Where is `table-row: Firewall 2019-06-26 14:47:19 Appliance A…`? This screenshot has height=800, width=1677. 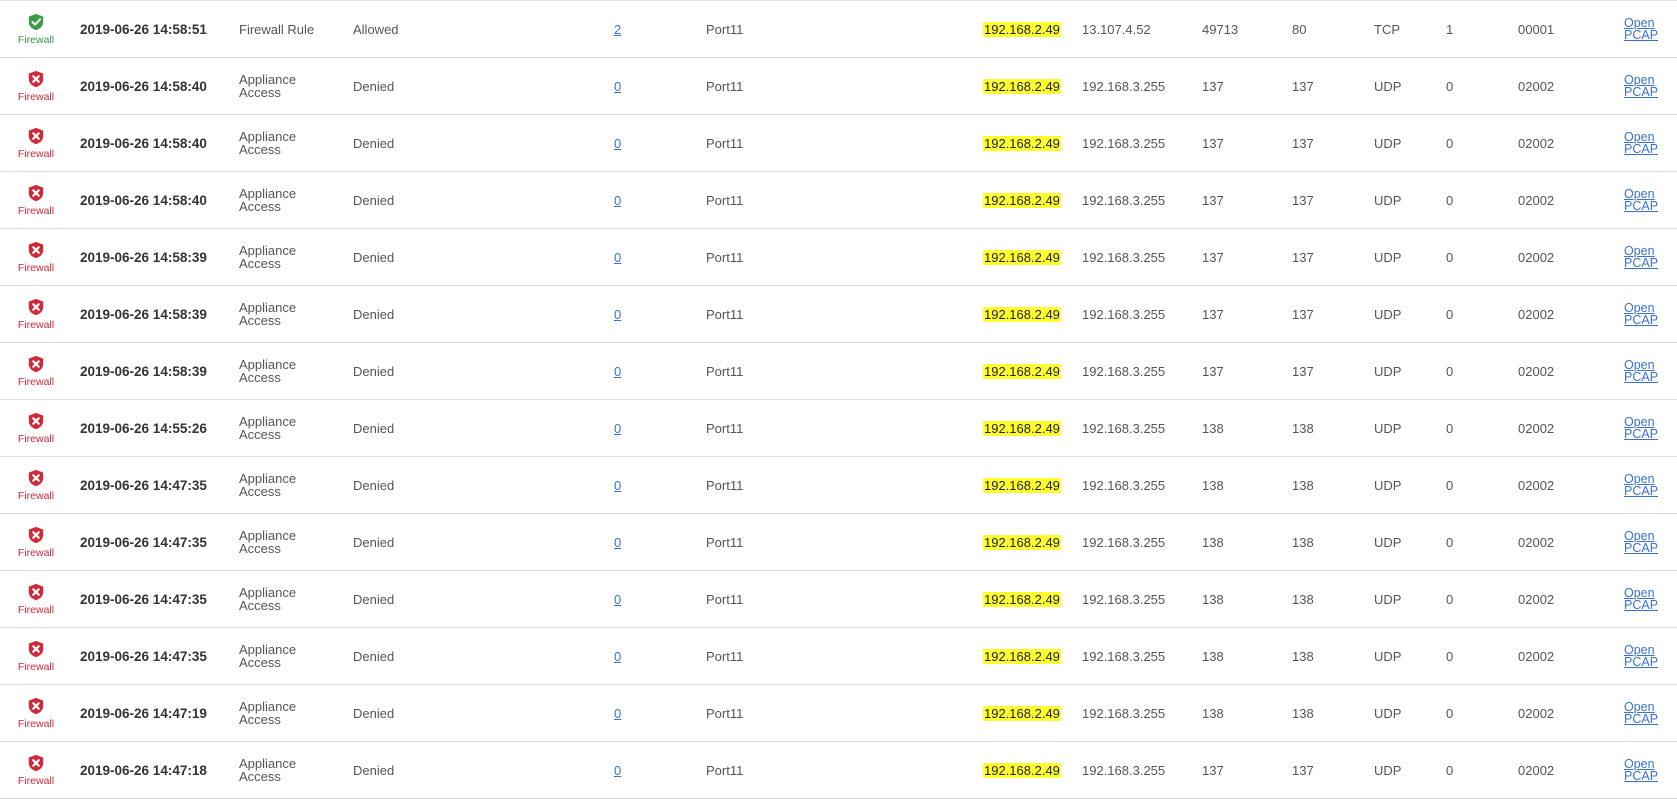
table-row: Firewall 2019-06-26 14:47:19 Appliance A… is located at coordinates (838, 713).